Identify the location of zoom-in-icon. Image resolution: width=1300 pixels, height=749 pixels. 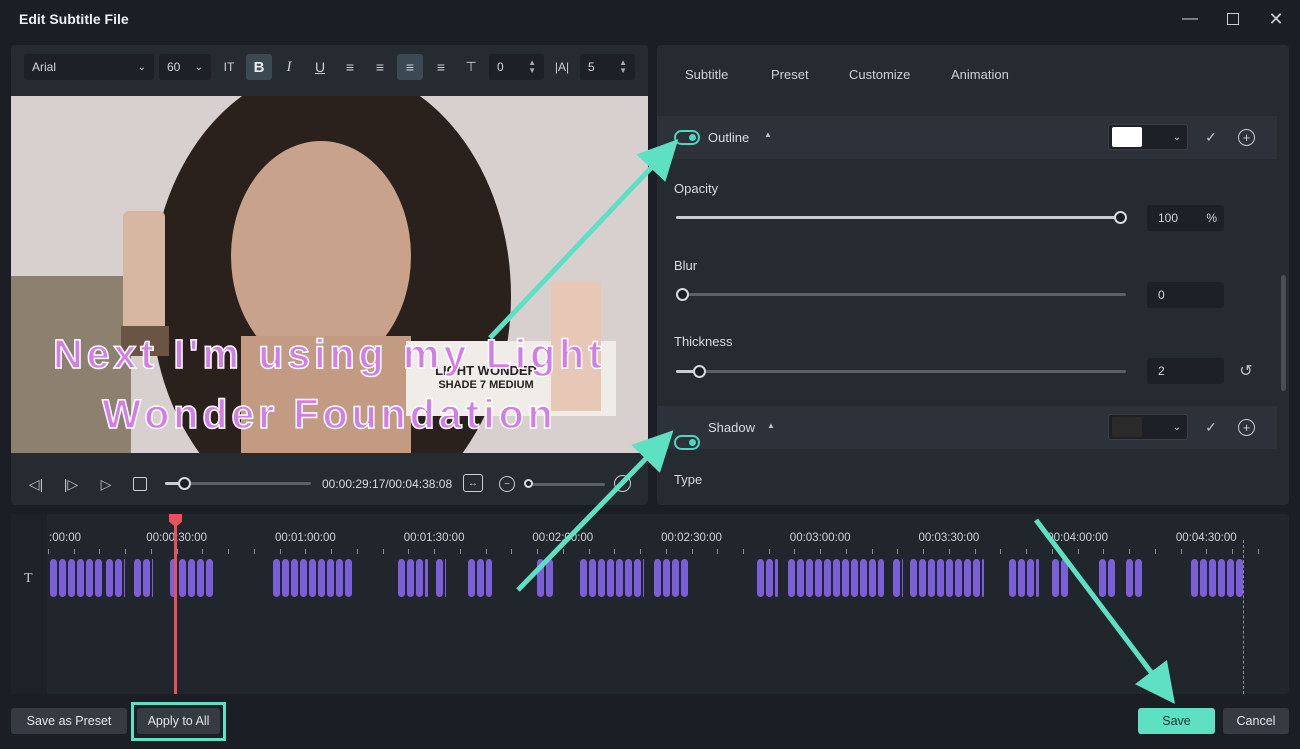
(622, 483).